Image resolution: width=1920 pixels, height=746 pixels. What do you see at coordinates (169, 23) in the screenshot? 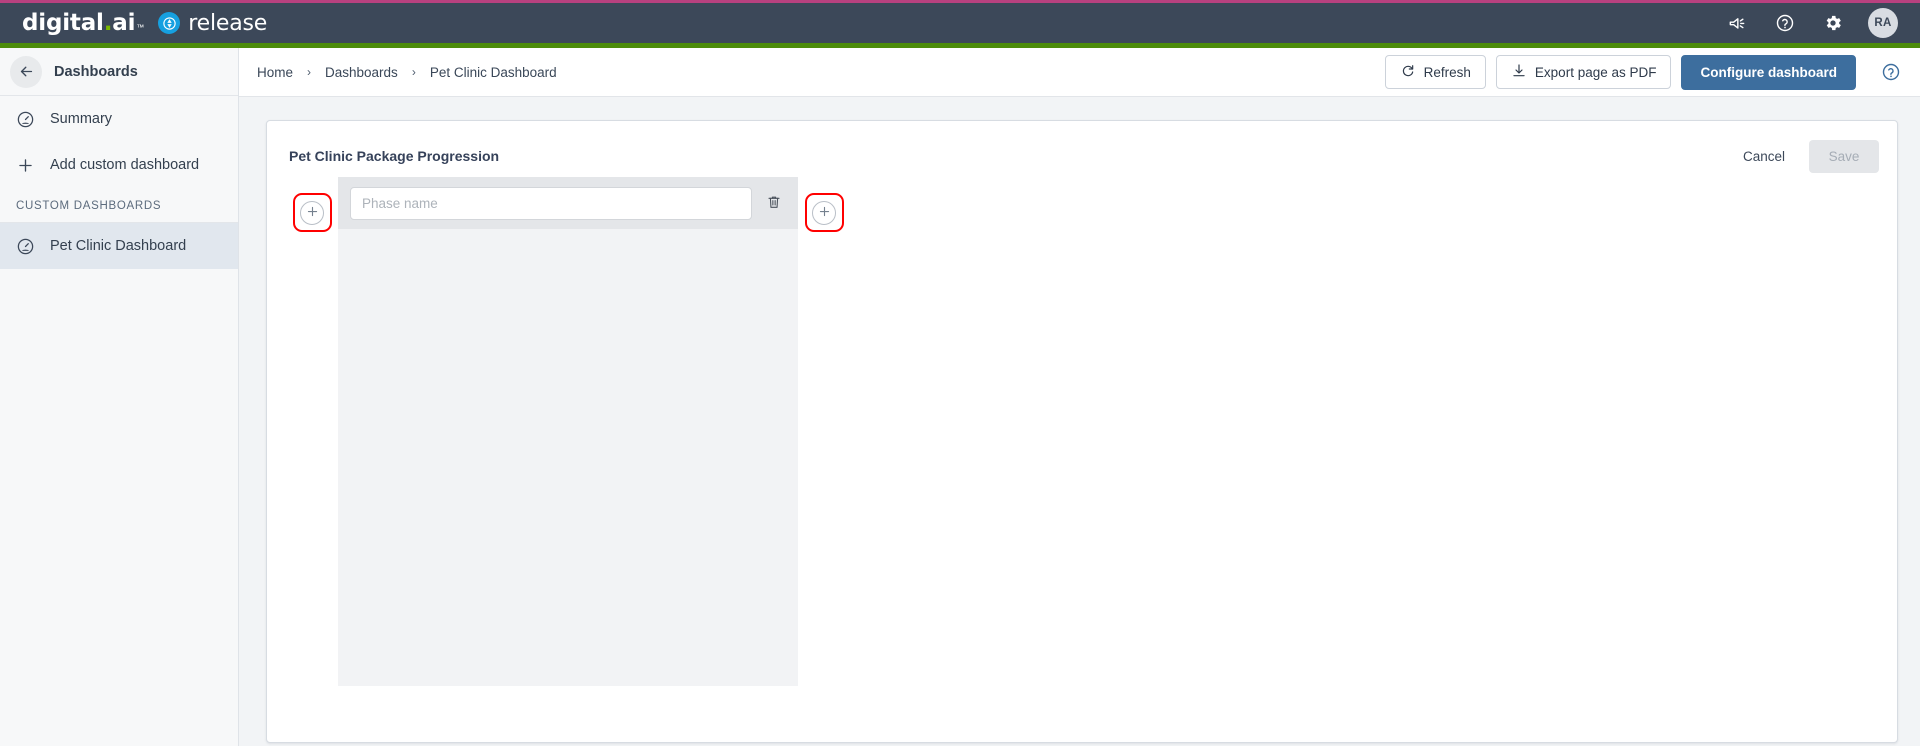
I see `release-logo-icon` at bounding box center [169, 23].